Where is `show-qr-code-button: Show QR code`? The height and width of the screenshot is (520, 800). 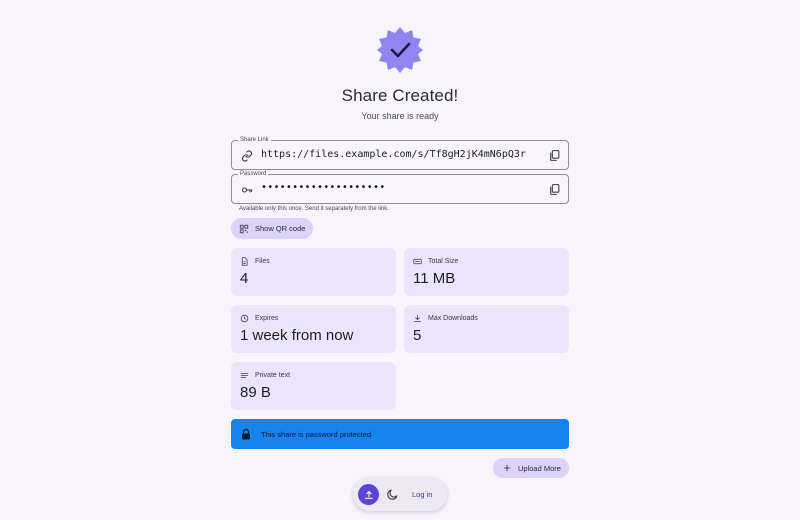 show-qr-code-button: Show QR code is located at coordinates (272, 228).